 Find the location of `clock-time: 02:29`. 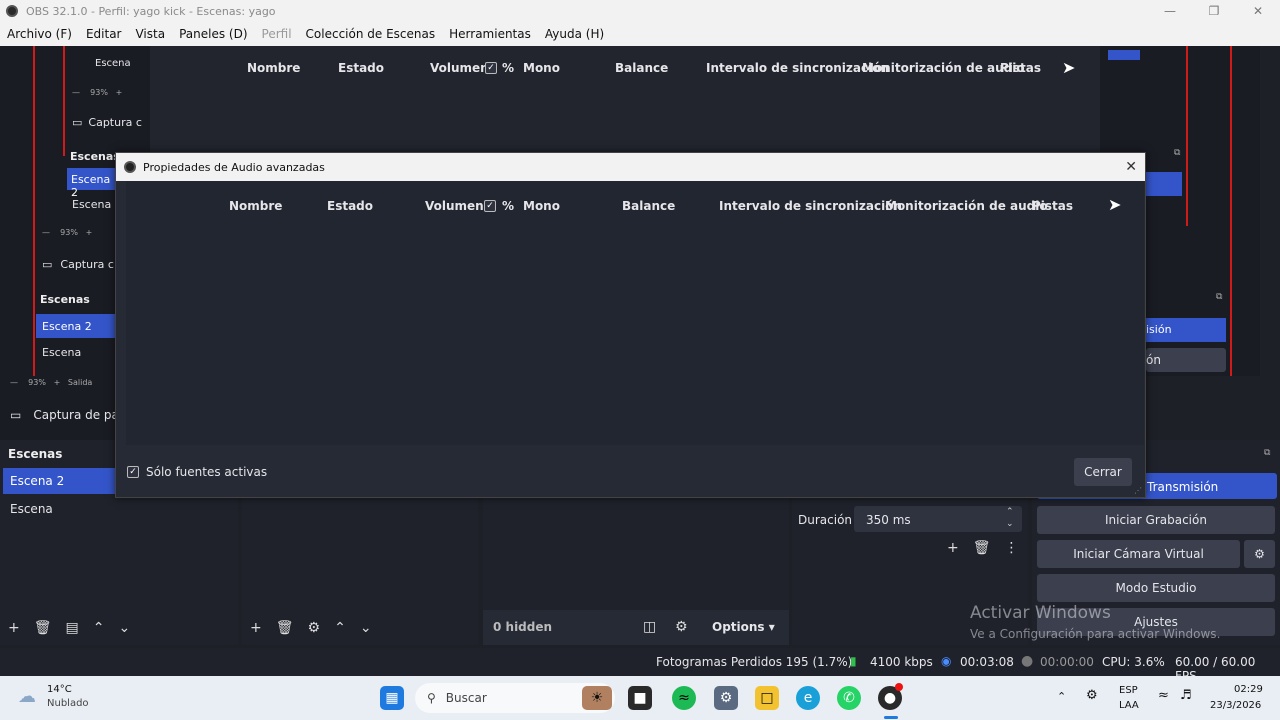

clock-time: 02:29 is located at coordinates (1248, 689).